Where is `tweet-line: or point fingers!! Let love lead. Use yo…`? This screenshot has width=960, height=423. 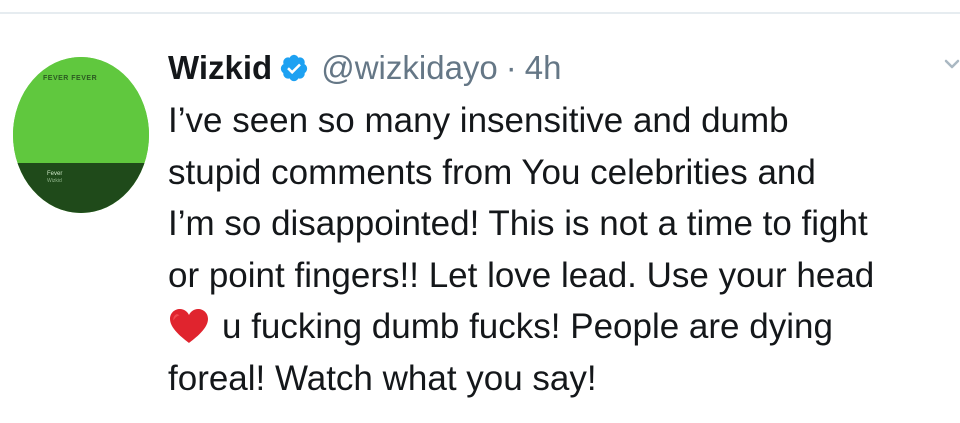
tweet-line: or point fingers!! Let love lead. Use yo… is located at coordinates (521, 275).